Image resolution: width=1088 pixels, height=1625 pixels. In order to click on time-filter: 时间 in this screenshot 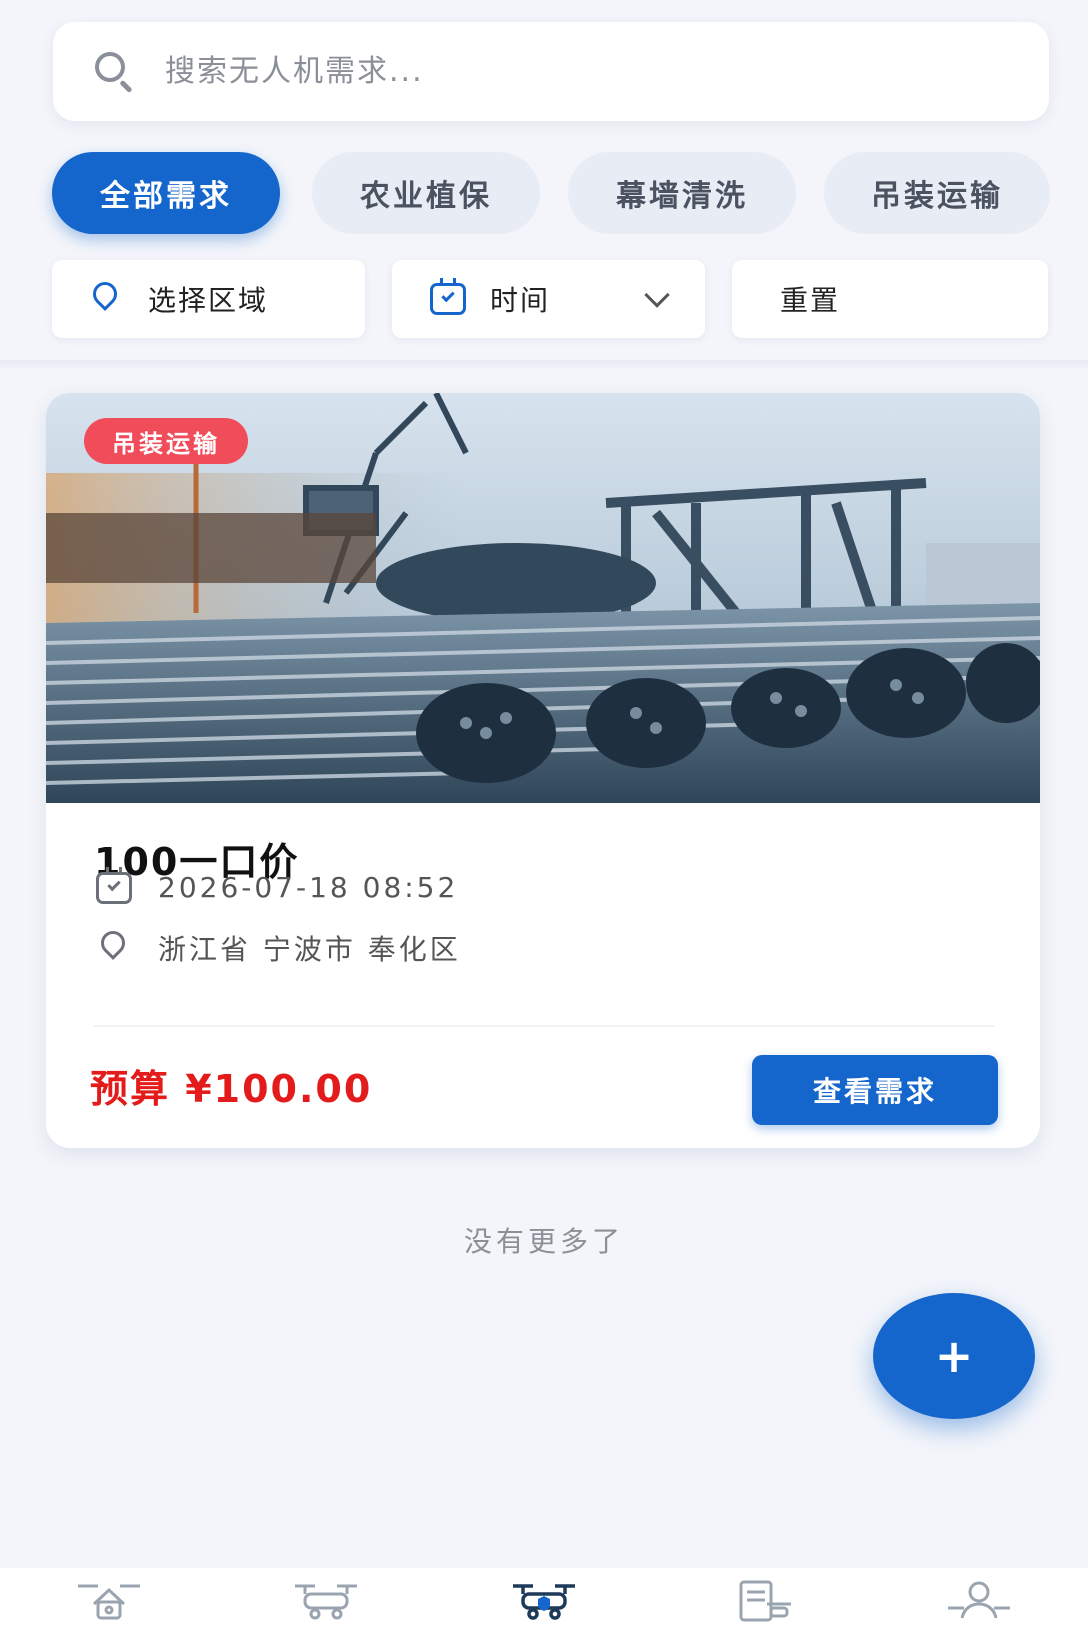, I will do `click(548, 299)`.